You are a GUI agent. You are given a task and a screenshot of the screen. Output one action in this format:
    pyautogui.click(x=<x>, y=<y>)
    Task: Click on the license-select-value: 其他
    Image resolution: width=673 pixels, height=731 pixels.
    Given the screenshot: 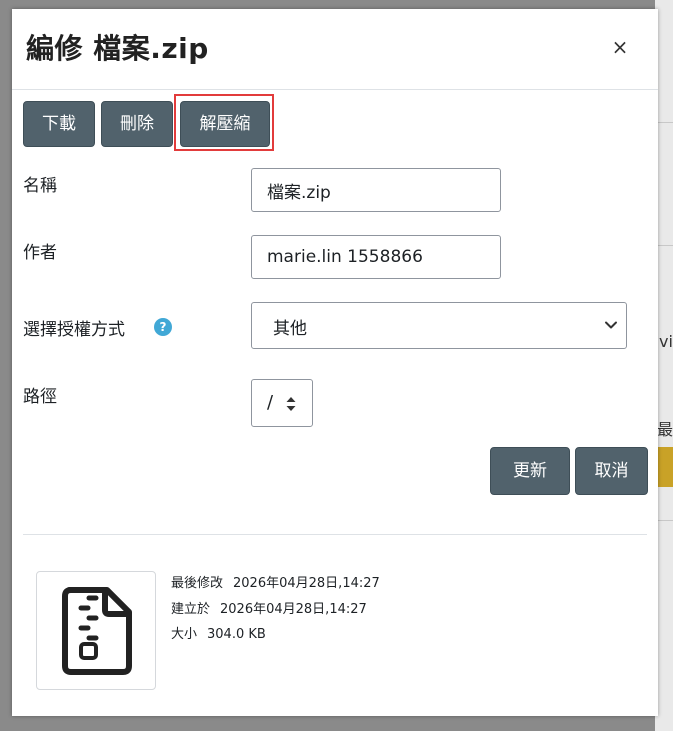 What is the action you would take?
    pyautogui.click(x=290, y=329)
    